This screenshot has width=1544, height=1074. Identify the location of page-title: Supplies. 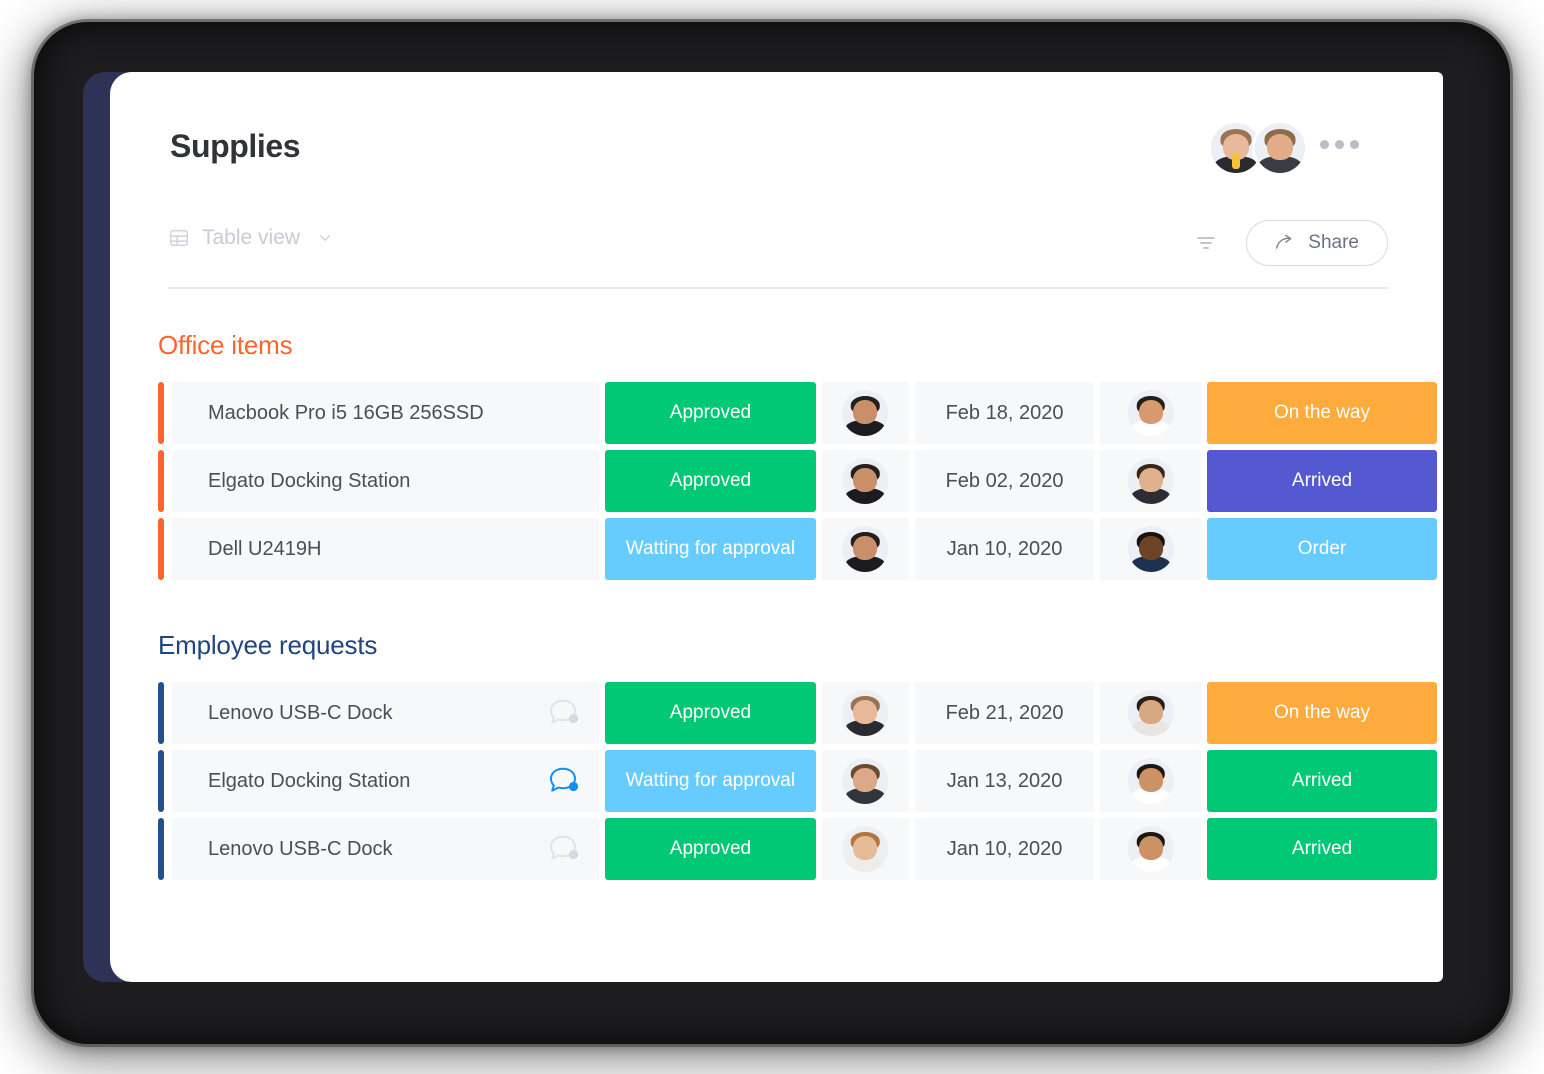
(235, 146).